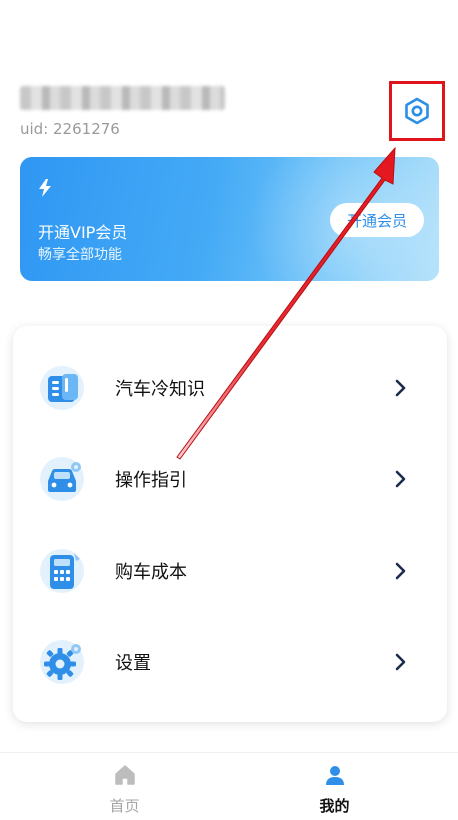 The height and width of the screenshot is (820, 458). What do you see at coordinates (124, 806) in the screenshot?
I see `tab-home-label: 首页` at bounding box center [124, 806].